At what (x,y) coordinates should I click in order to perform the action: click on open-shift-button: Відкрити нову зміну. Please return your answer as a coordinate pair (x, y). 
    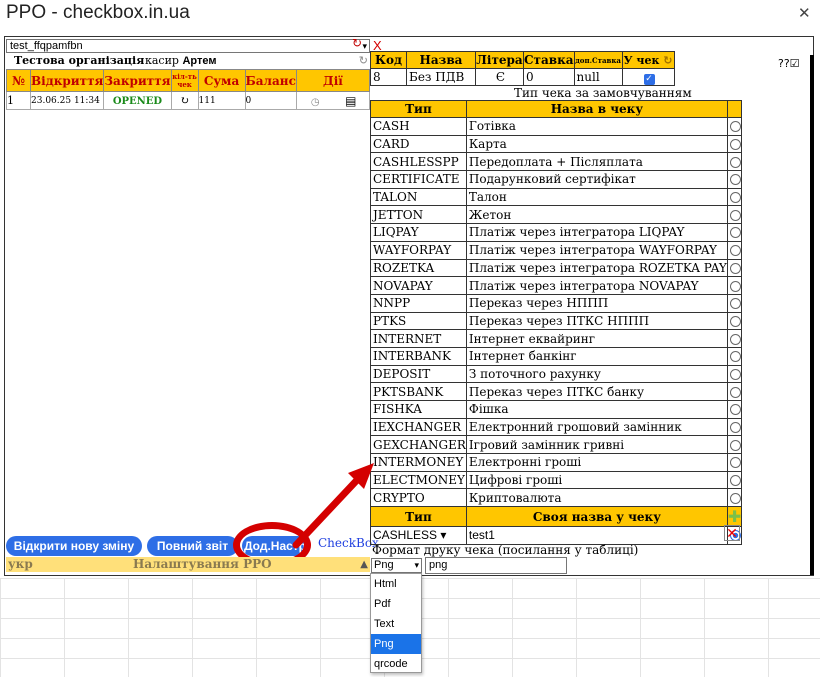
    Looking at the image, I should click on (74, 546).